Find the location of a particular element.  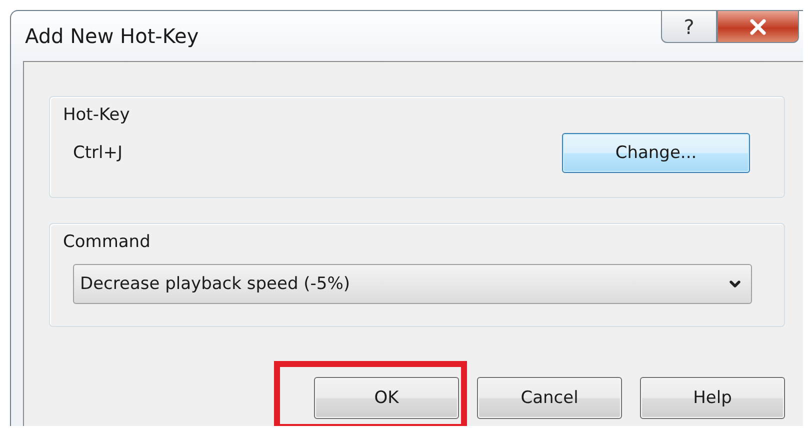

window-title: Add New Hot-Key is located at coordinates (112, 36).